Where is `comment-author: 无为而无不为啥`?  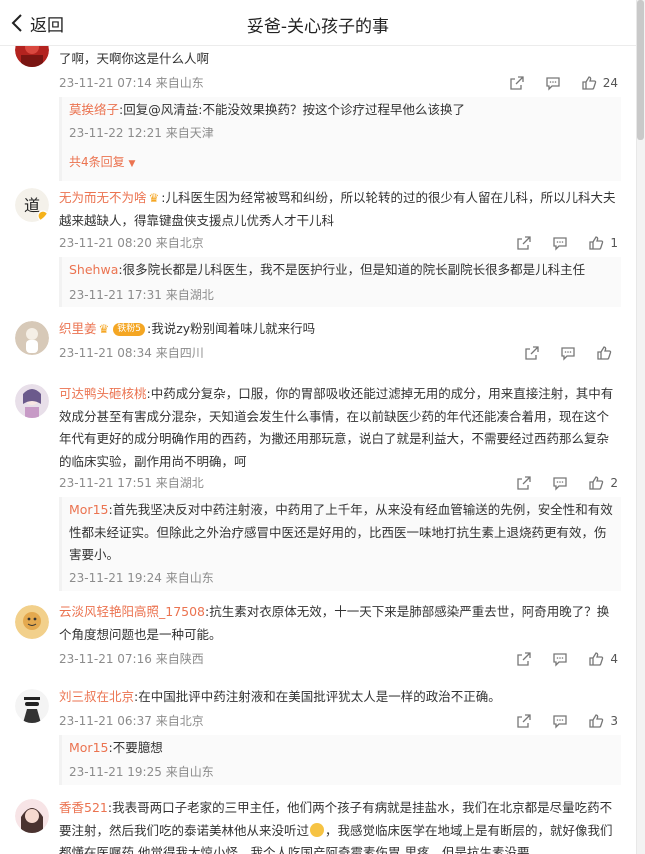 comment-author: 无为而无不为啥 is located at coordinates (103, 197).